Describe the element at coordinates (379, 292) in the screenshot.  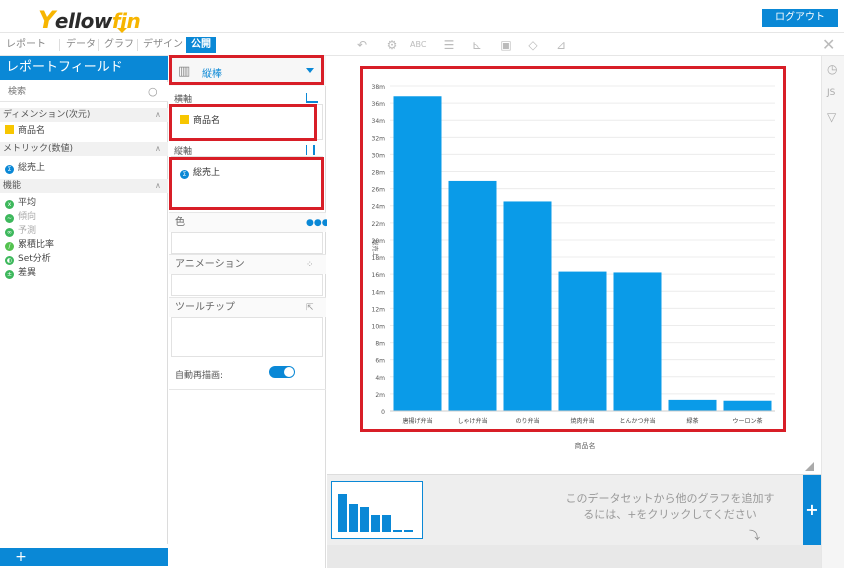
I see `y-tick-label: 14m` at that location.